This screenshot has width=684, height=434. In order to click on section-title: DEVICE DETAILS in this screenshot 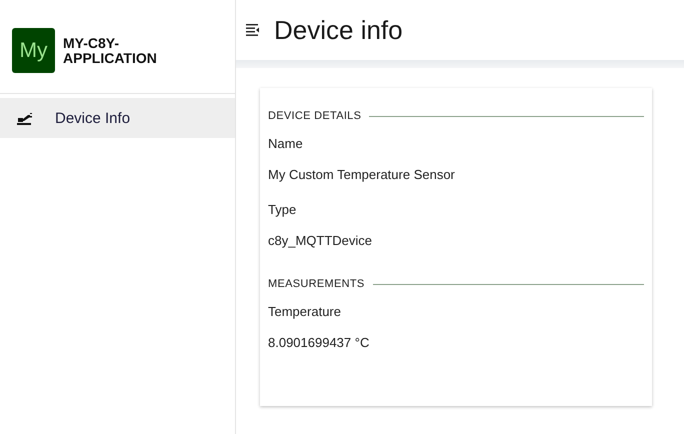, I will do `click(315, 116)`.